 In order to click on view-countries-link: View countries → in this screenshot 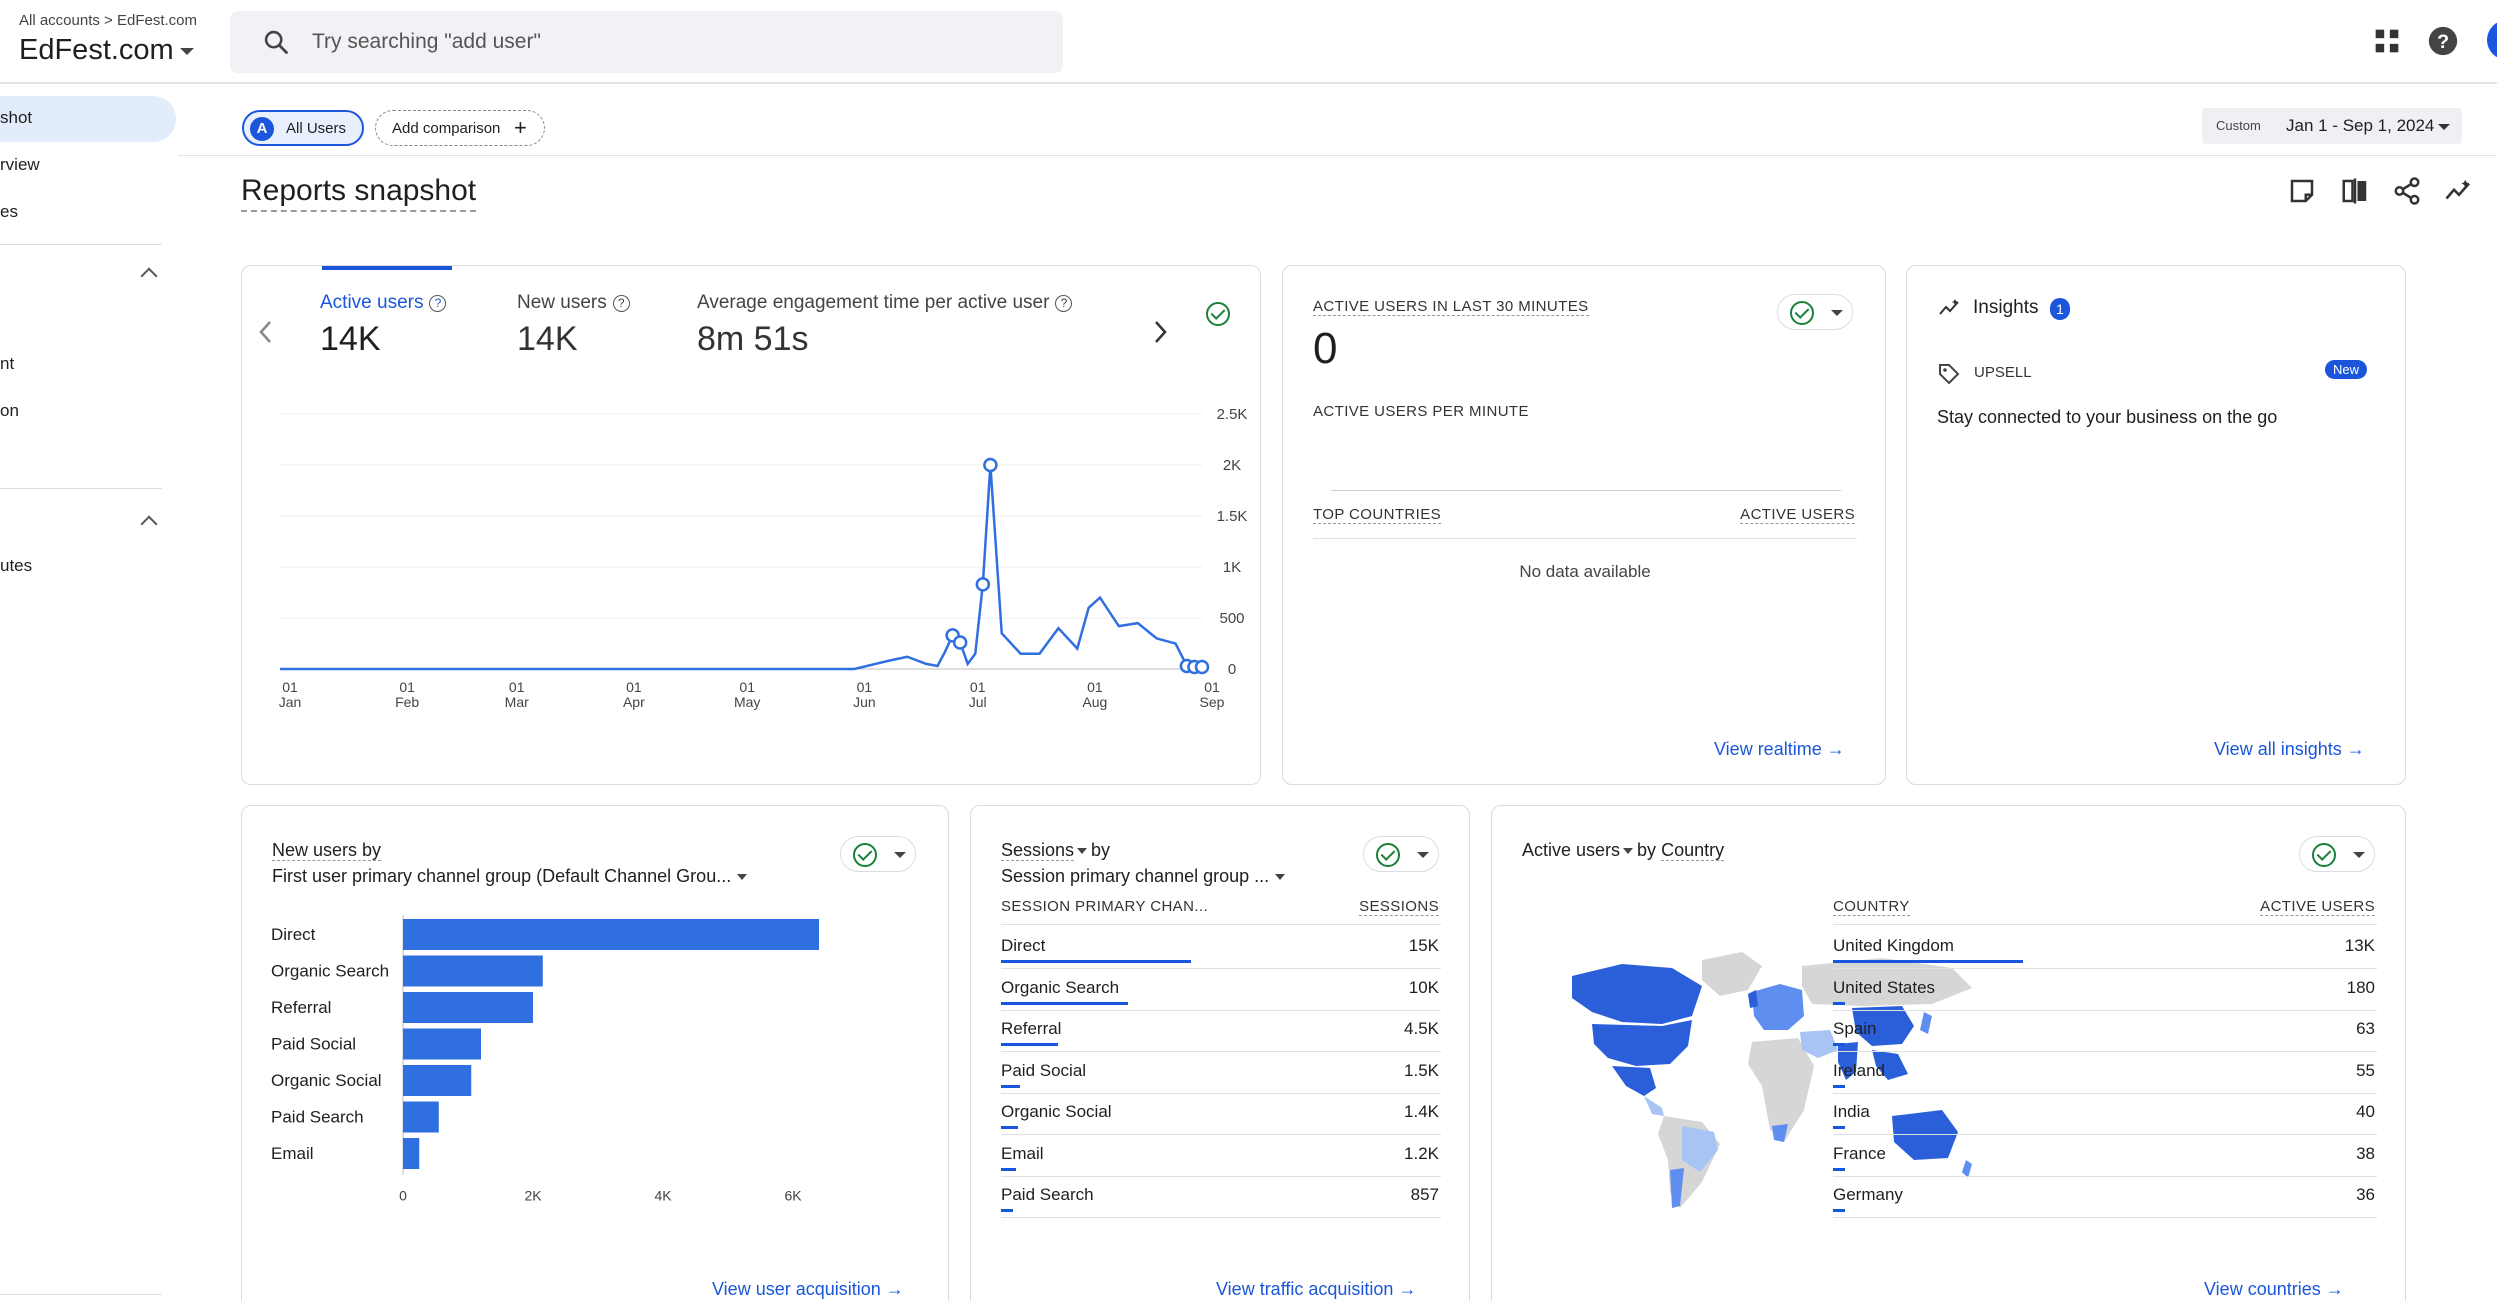, I will do `click(2274, 1289)`.